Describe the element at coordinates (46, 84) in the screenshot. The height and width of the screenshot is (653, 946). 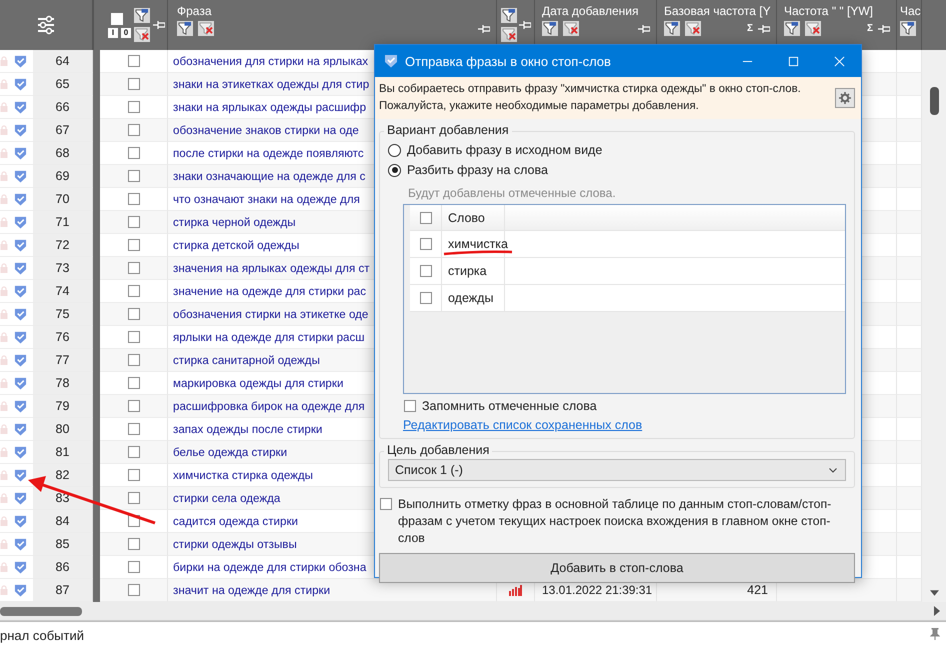
I see `table-row: 65` at that location.